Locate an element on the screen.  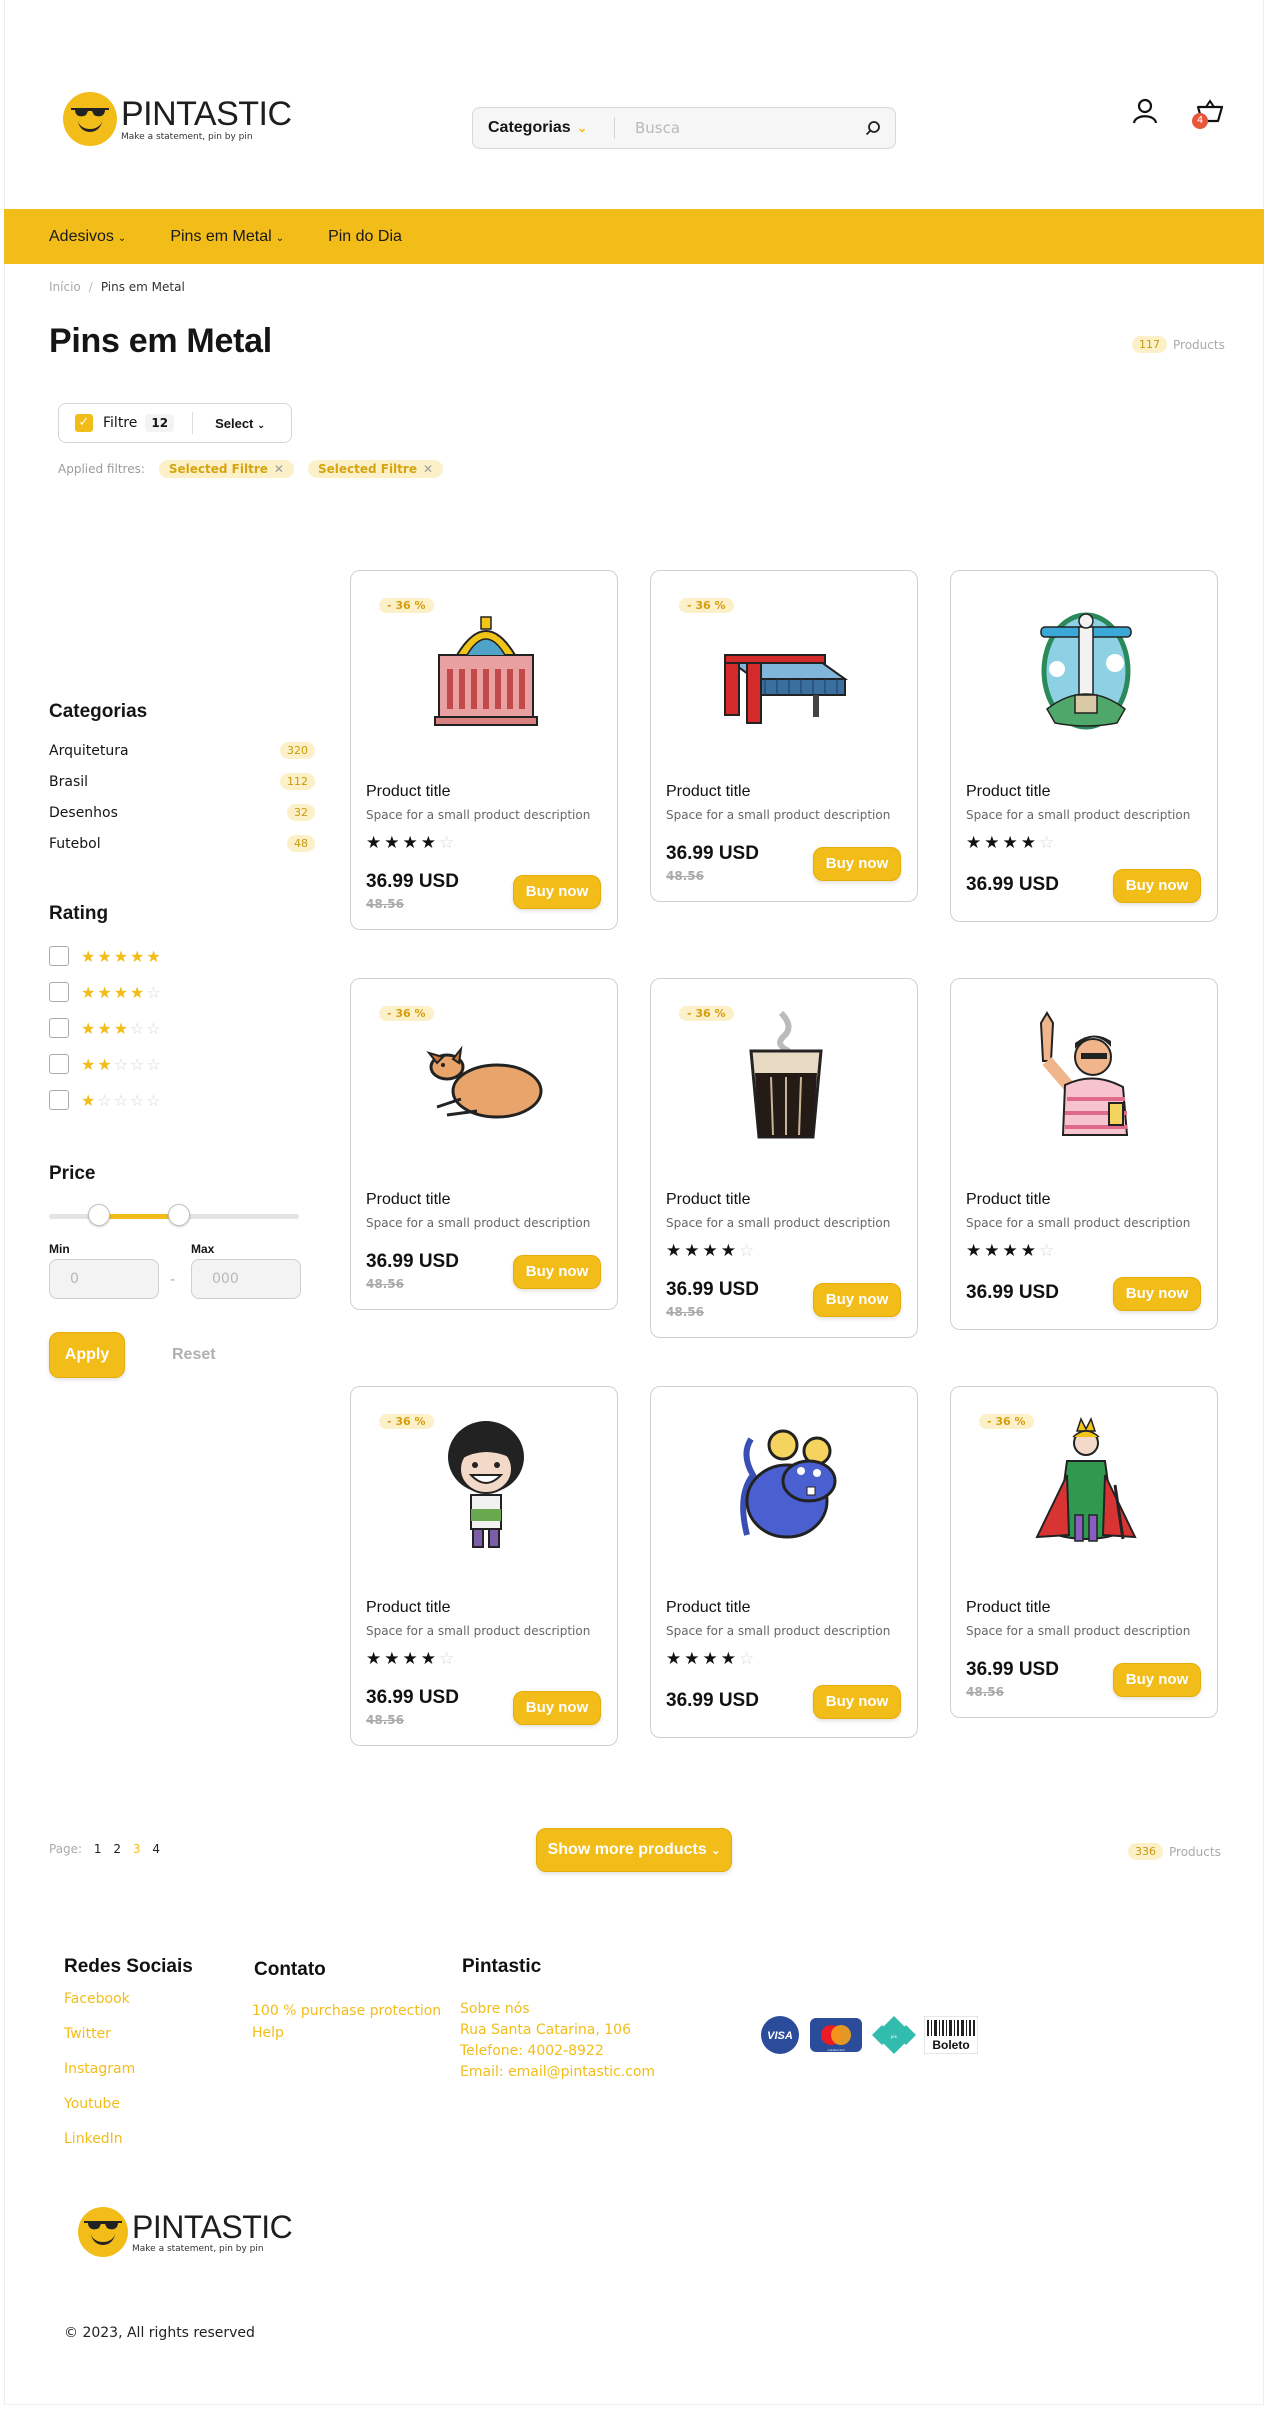
site-logo: PINTASTIC Make a statement, pin by pin is located at coordinates (177, 119).